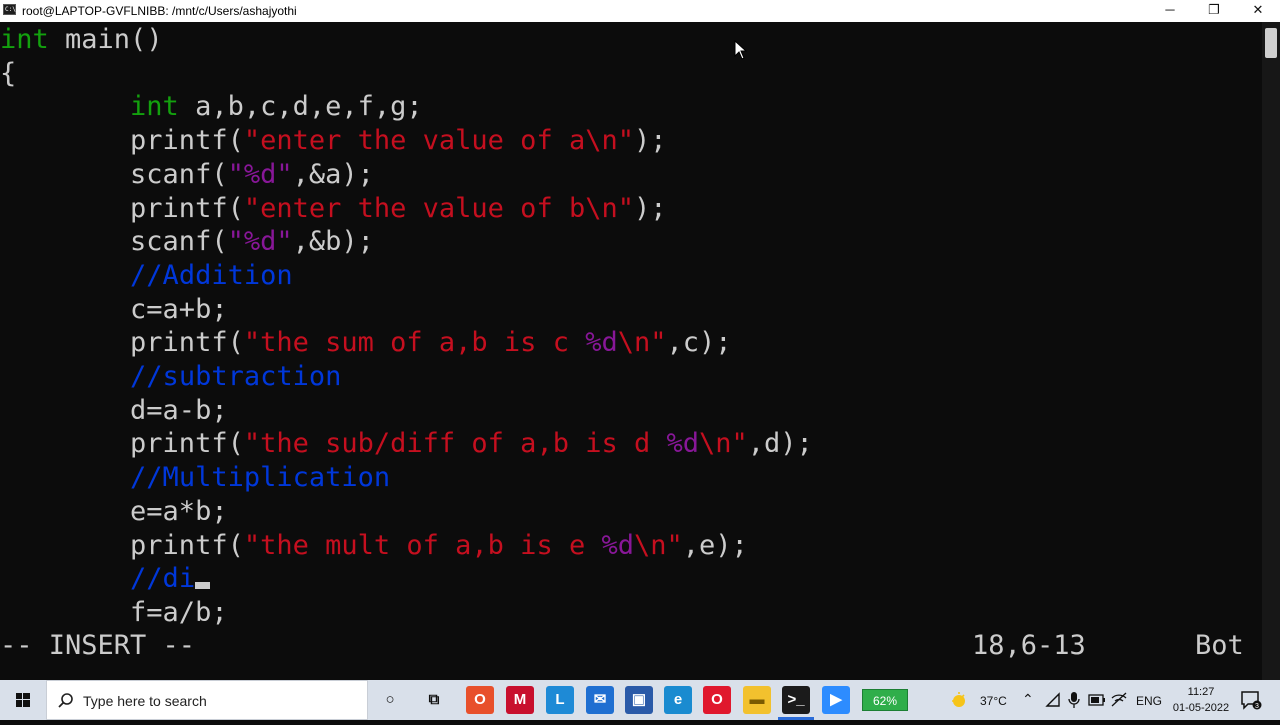 This screenshot has height=725, width=1280. What do you see at coordinates (717, 700) in the screenshot?
I see `opera-icon: O` at bounding box center [717, 700].